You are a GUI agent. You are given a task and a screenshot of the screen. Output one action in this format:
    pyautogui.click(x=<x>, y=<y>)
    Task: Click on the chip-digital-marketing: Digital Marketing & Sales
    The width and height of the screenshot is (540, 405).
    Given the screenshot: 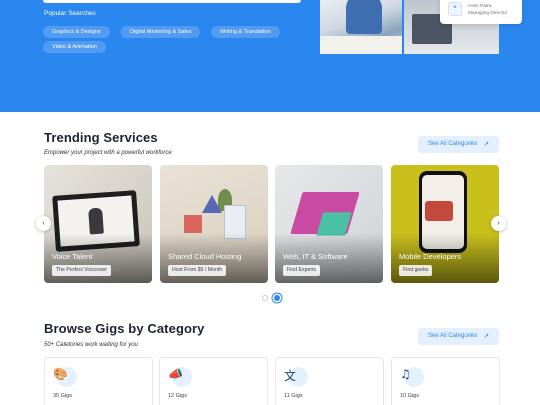 What is the action you would take?
    pyautogui.click(x=161, y=32)
    